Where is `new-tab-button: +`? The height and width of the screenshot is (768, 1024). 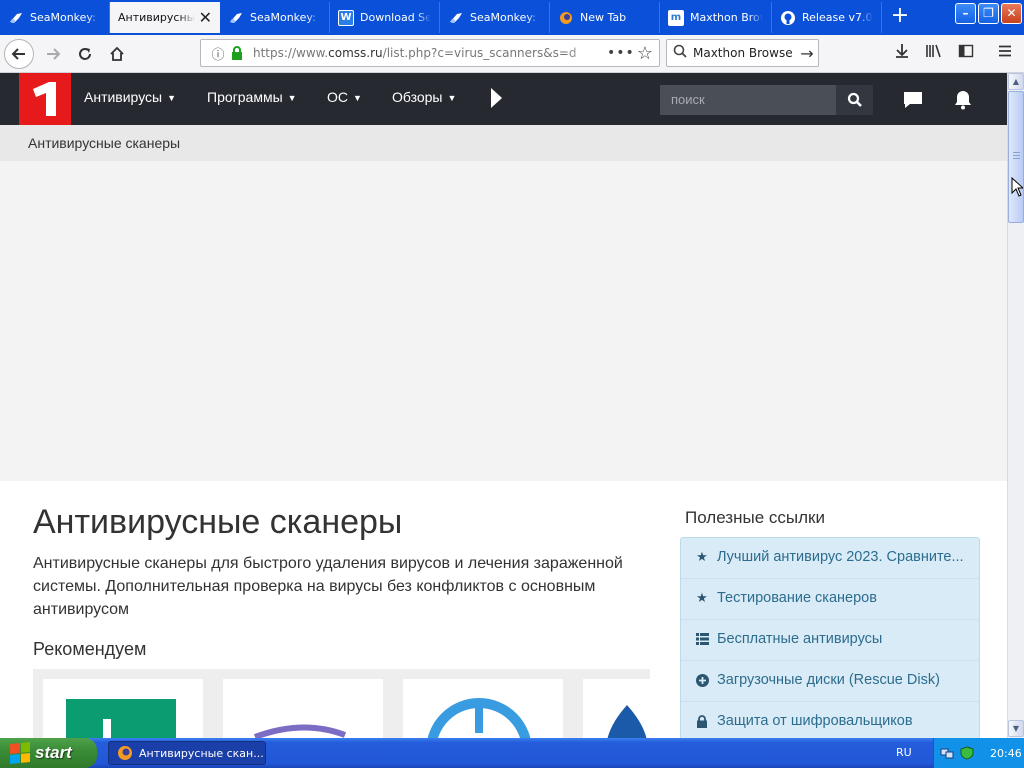 new-tab-button: + is located at coordinates (900, 17).